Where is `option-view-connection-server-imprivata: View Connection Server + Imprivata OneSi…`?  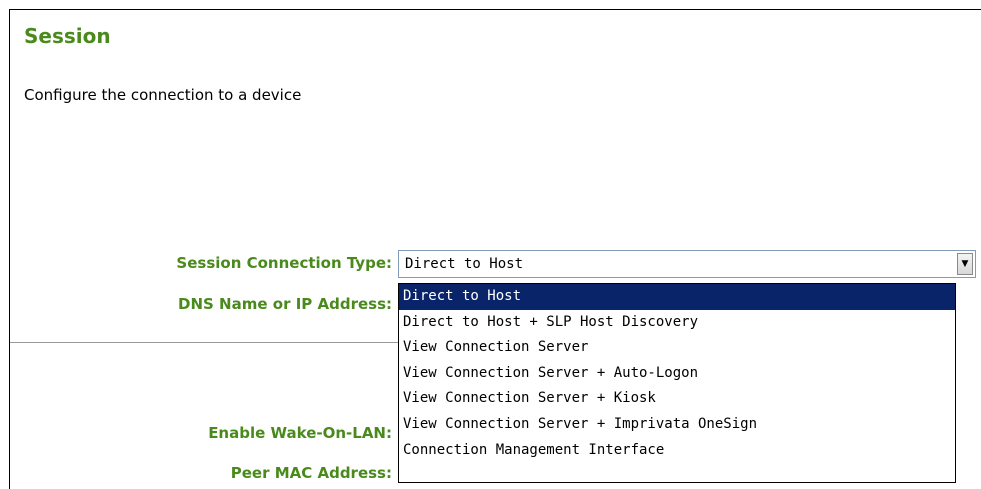
option-view-connection-server-imprivata: View Connection Server + Imprivata OneSi… is located at coordinates (677, 425).